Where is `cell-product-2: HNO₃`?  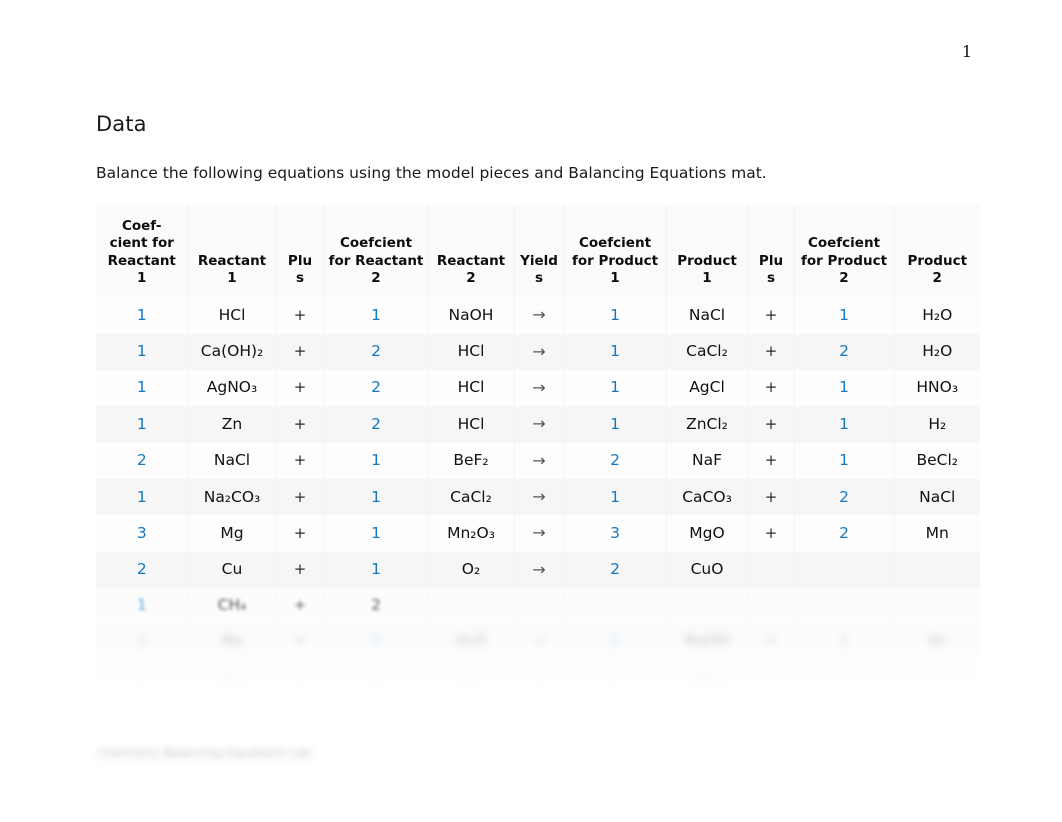 cell-product-2: HNO₃ is located at coordinates (937, 388).